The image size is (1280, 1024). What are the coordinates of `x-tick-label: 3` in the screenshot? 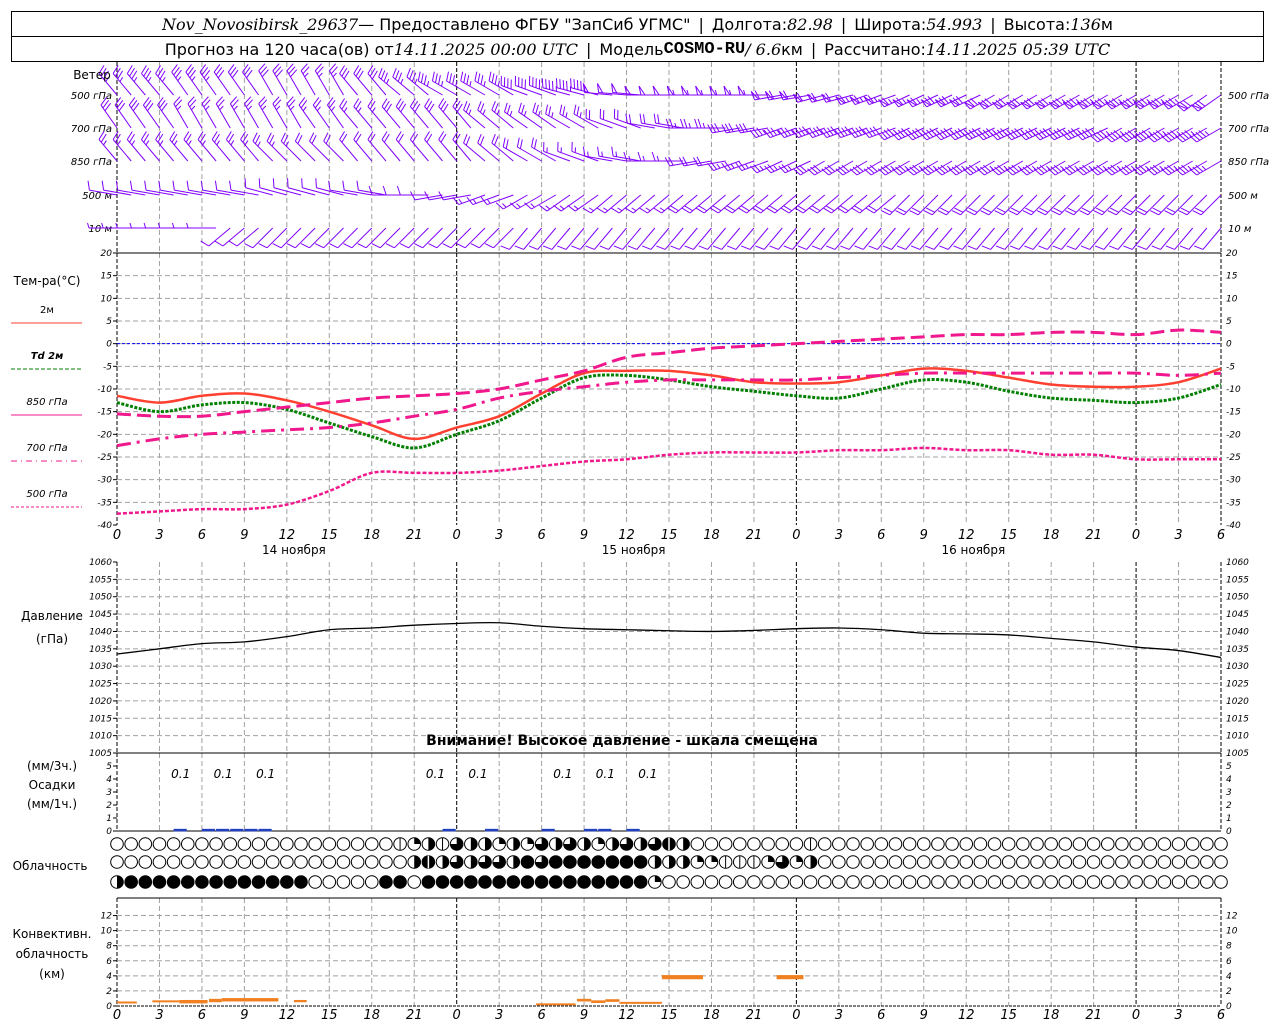 It's located at (1178, 535).